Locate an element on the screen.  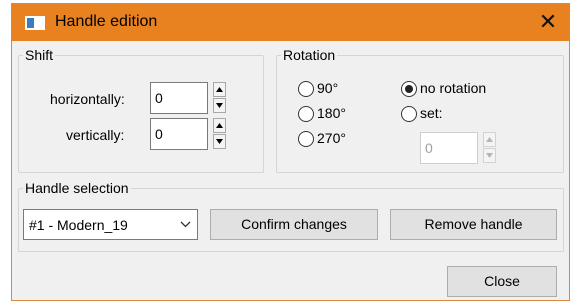
remove-handle-button: Remove handle is located at coordinates (473, 224).